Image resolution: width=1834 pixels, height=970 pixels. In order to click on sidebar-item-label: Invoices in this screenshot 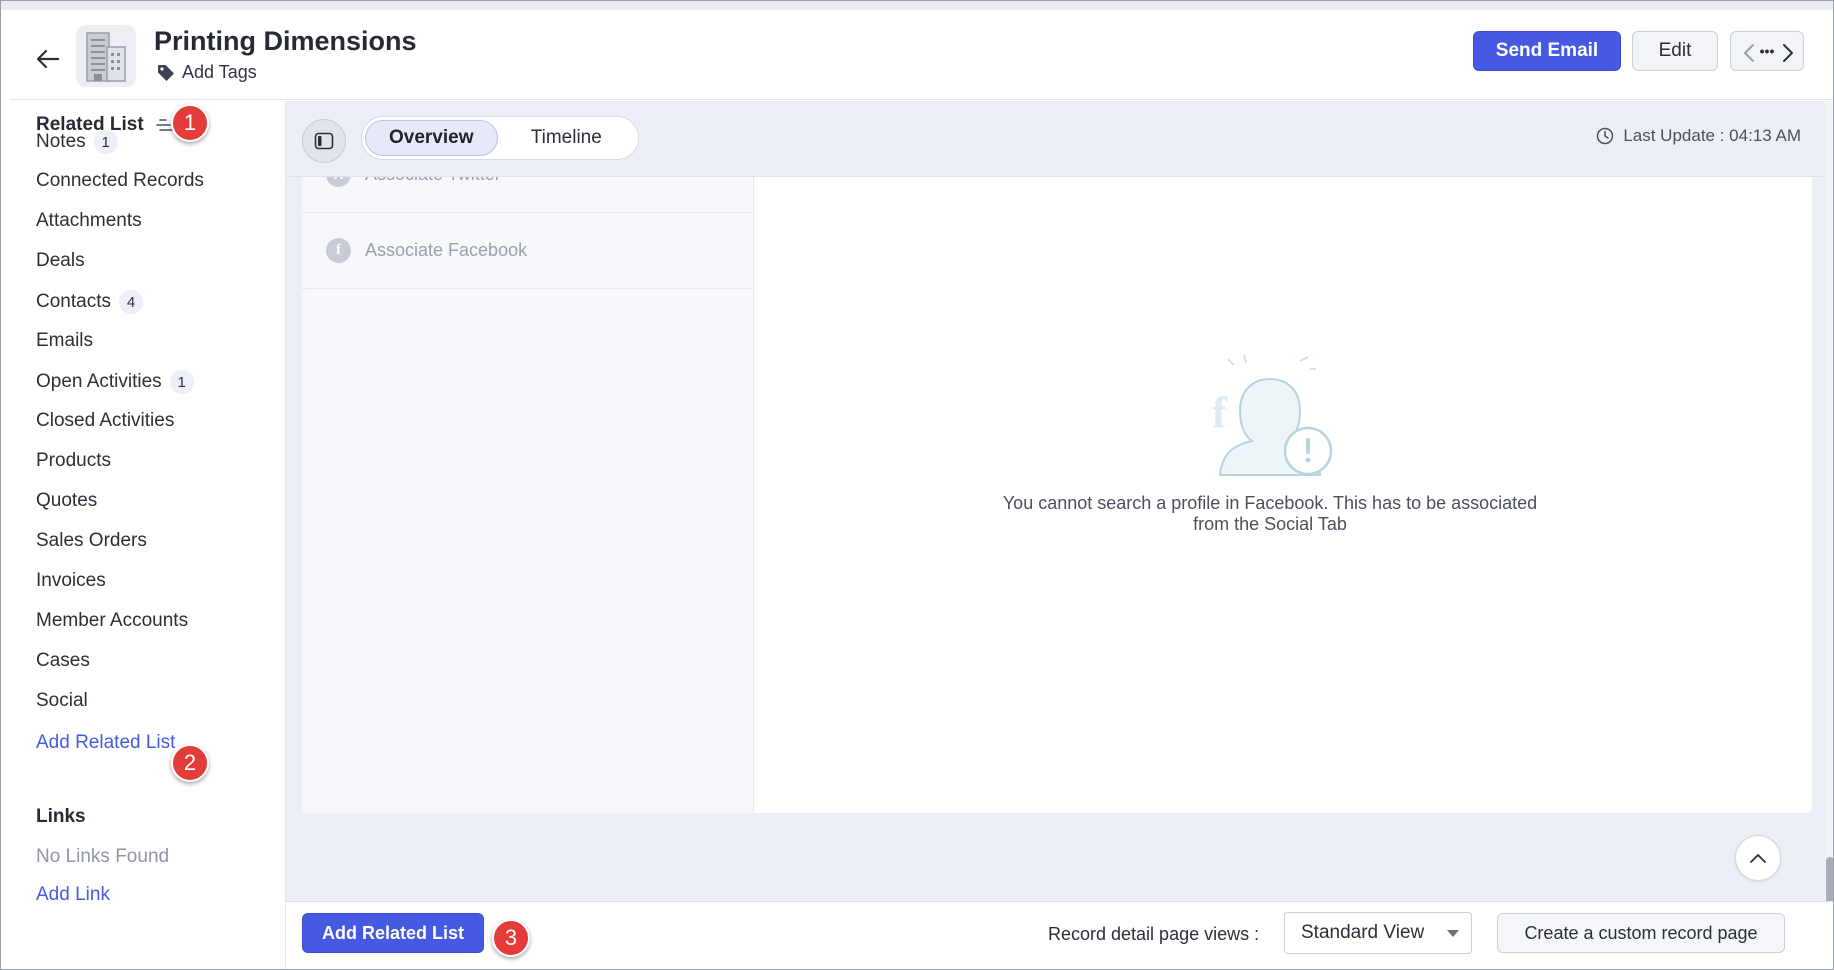, I will do `click(71, 580)`.